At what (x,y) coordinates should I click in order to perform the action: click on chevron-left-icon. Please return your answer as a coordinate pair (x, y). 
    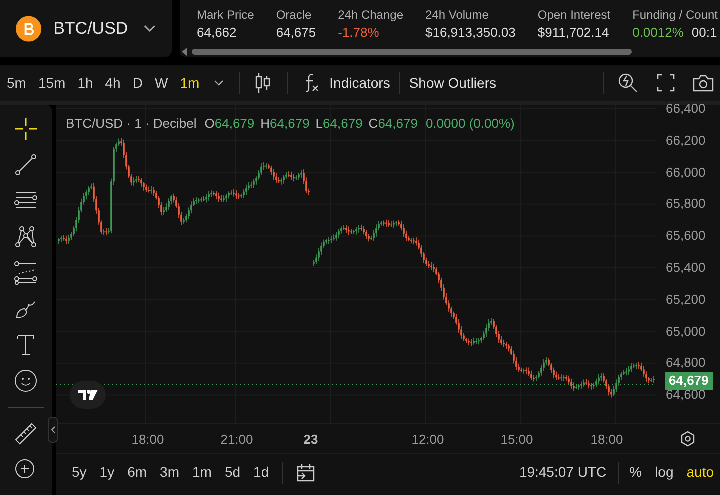
    Looking at the image, I should click on (53, 430).